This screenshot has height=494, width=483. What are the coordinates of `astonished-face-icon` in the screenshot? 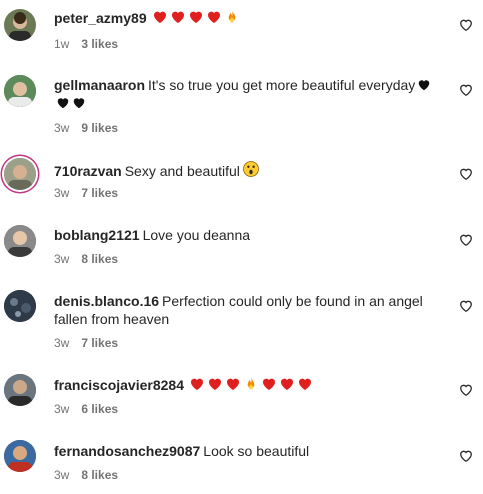 It's located at (251, 169).